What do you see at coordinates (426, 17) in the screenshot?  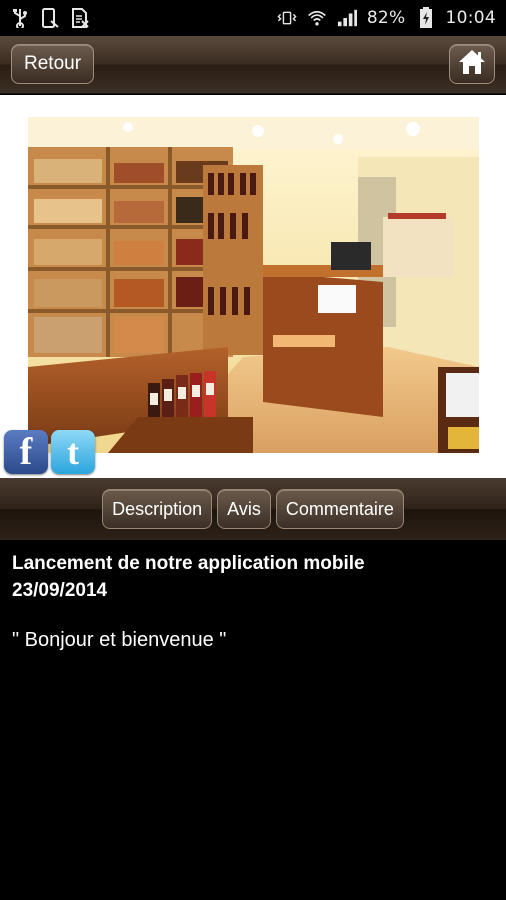 I see `battery-charging-icon` at bounding box center [426, 17].